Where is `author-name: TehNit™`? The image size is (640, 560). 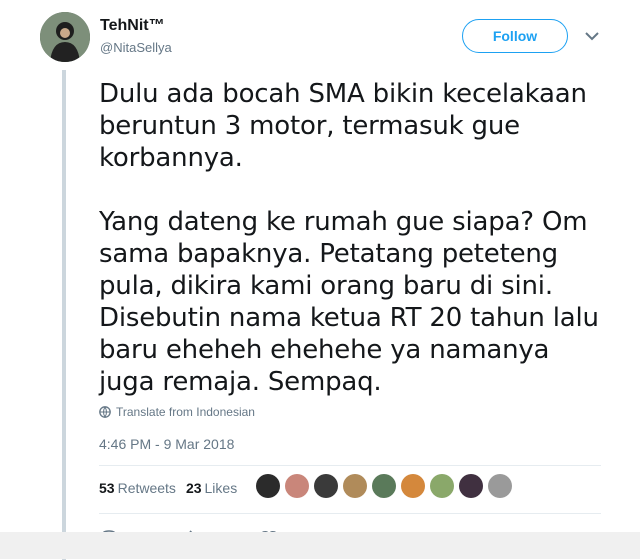 author-name: TehNit™ is located at coordinates (132, 26).